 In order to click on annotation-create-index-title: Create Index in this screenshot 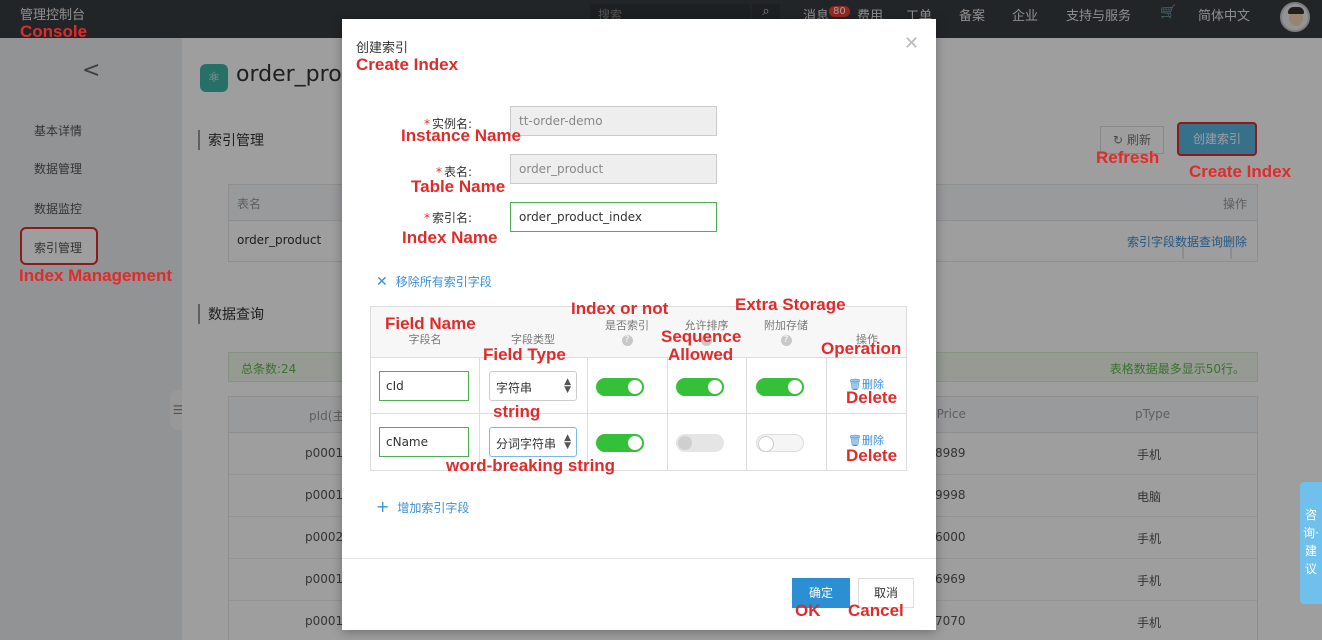, I will do `click(407, 64)`.